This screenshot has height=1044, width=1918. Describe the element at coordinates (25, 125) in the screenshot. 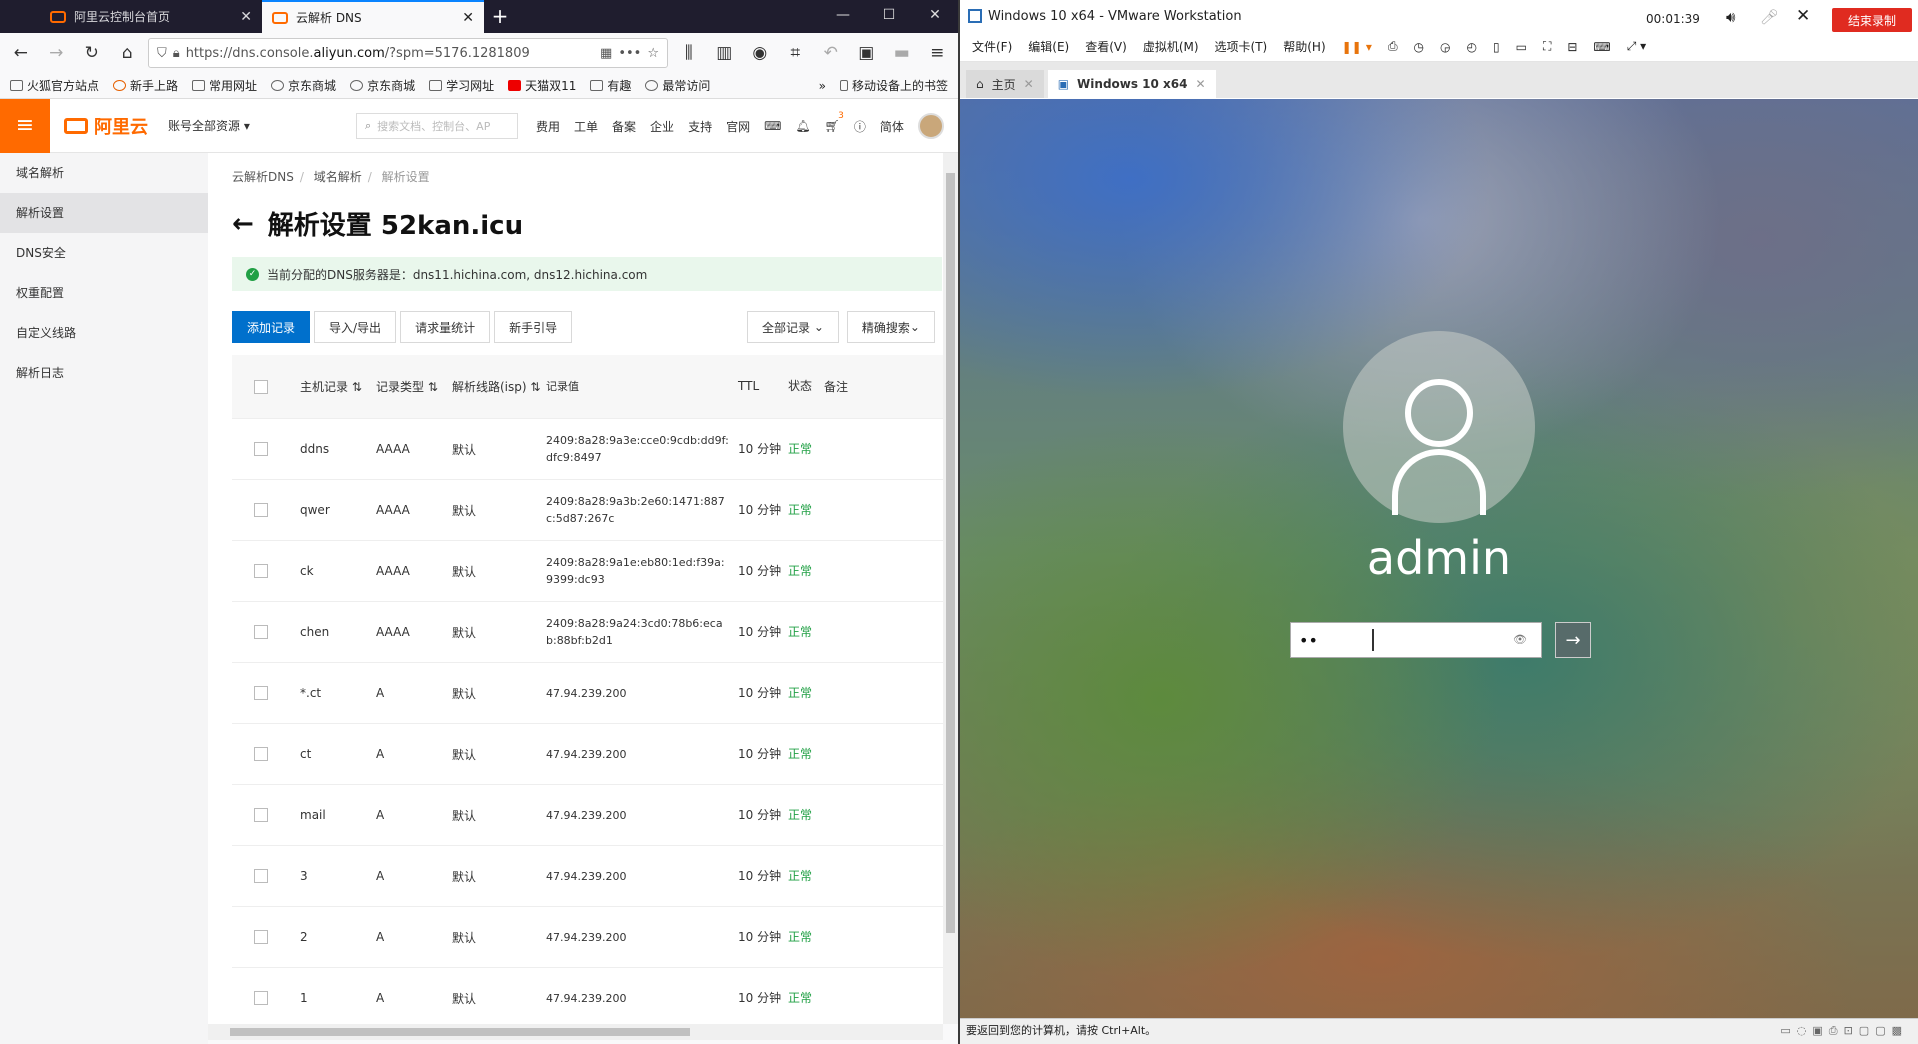

I see `hamburger-icon: ≡` at that location.